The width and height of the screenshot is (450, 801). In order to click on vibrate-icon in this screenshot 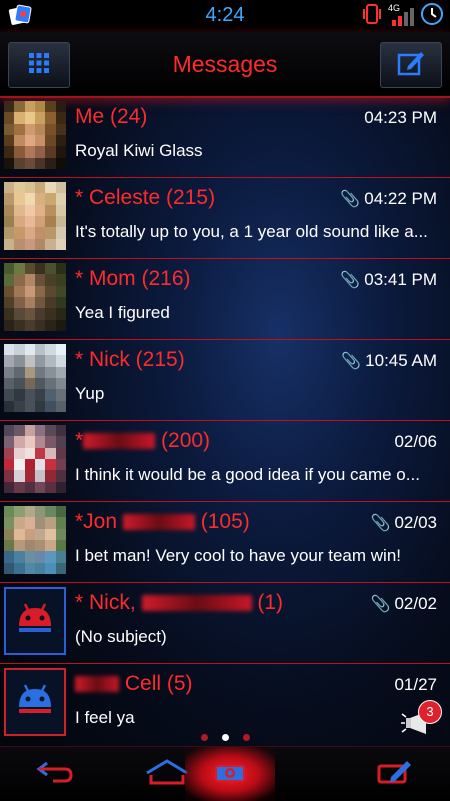, I will do `click(372, 16)`.